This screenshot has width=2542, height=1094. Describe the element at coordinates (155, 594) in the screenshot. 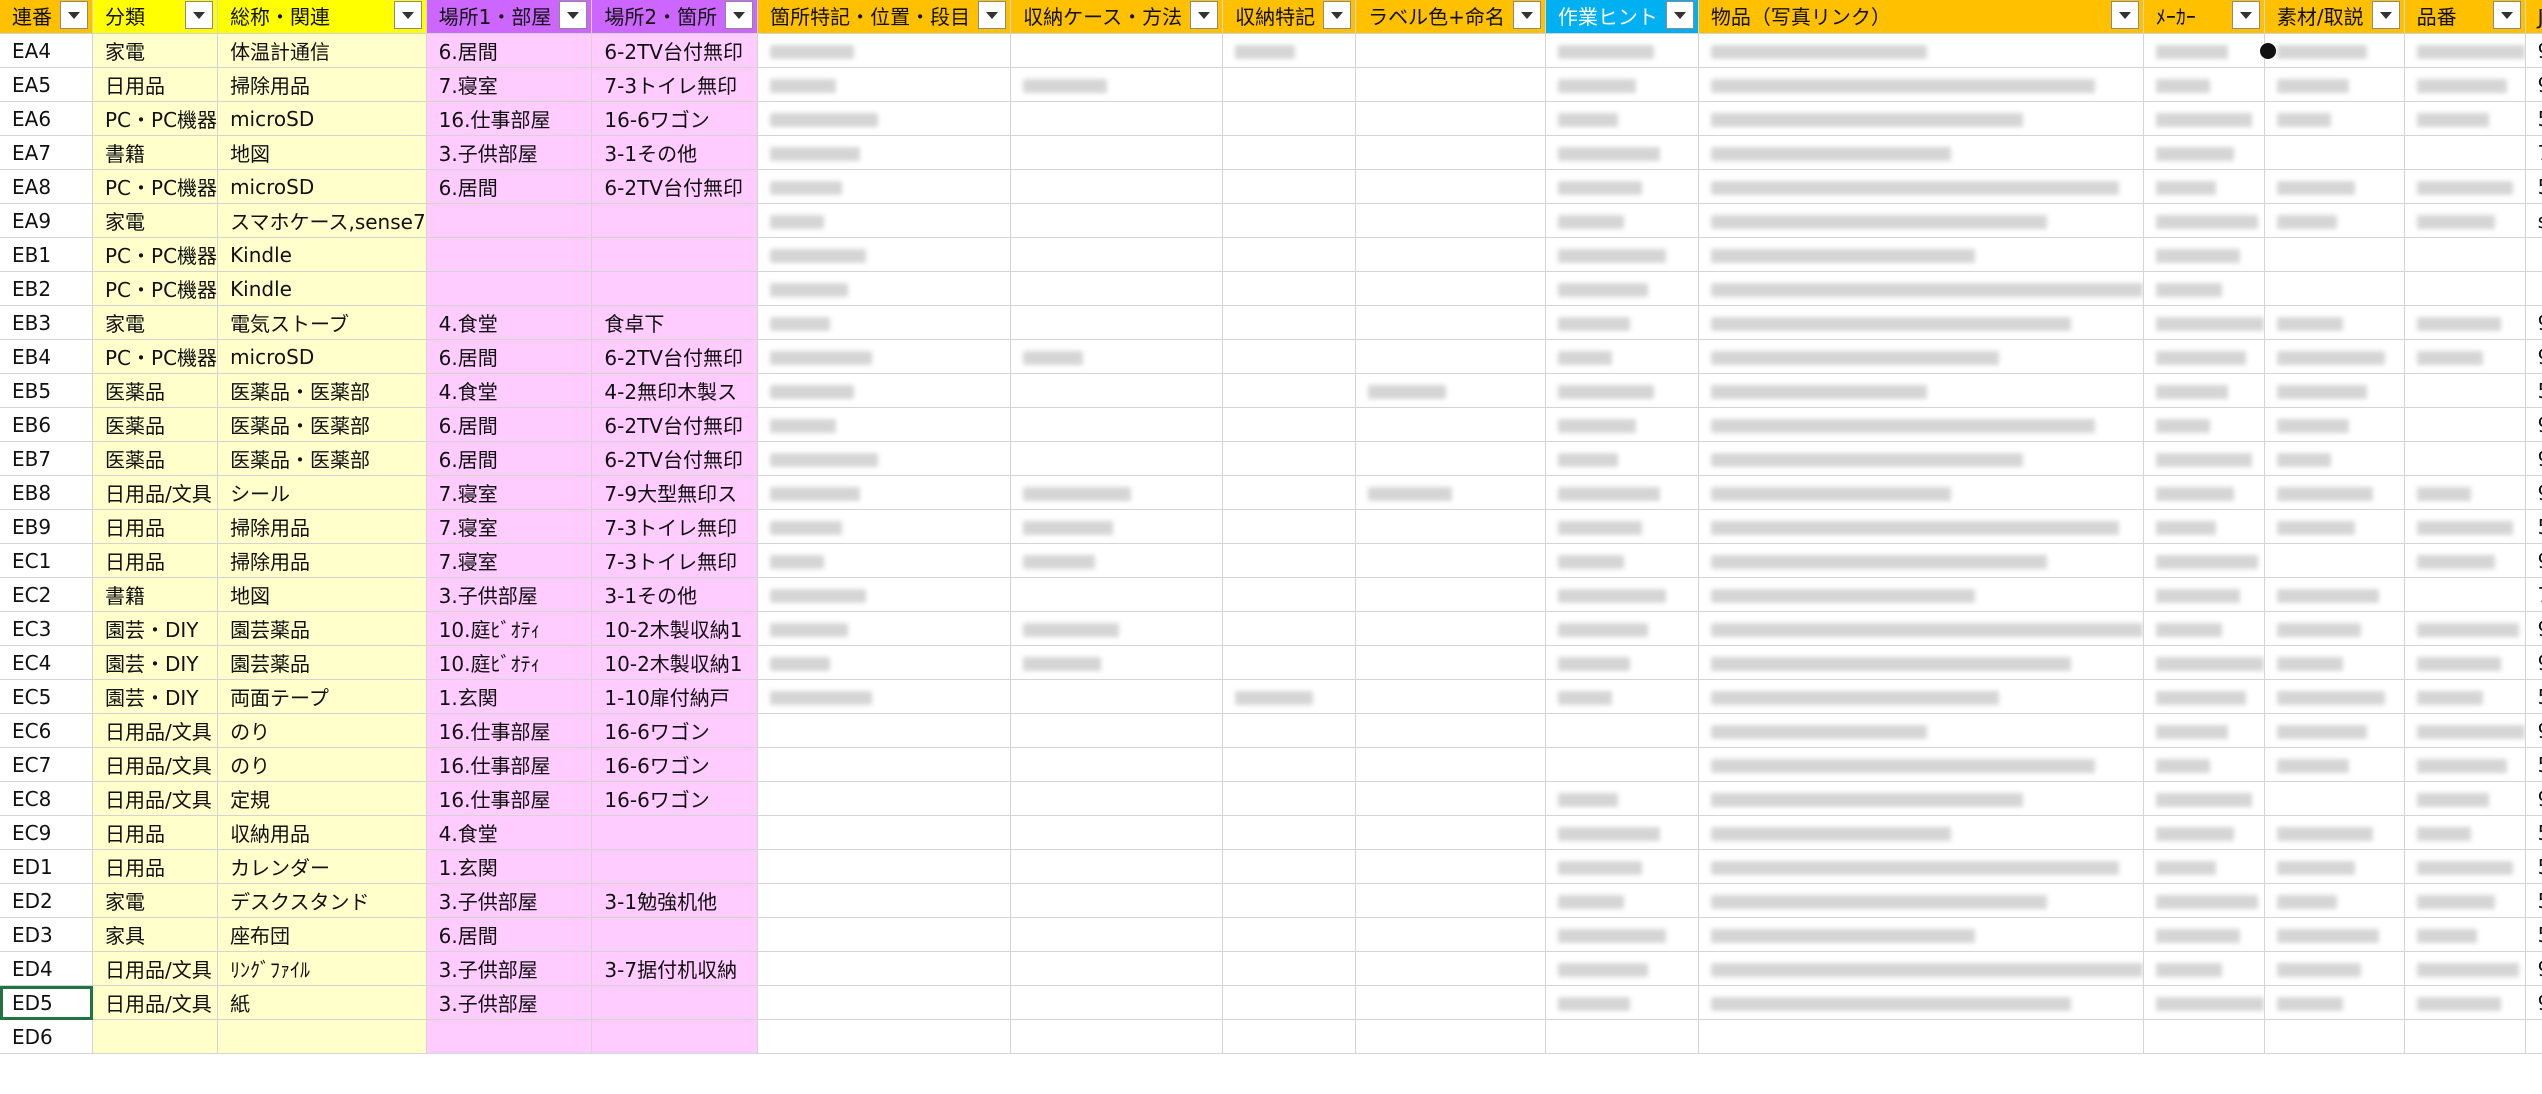

I see `cell-category: 書籍` at that location.